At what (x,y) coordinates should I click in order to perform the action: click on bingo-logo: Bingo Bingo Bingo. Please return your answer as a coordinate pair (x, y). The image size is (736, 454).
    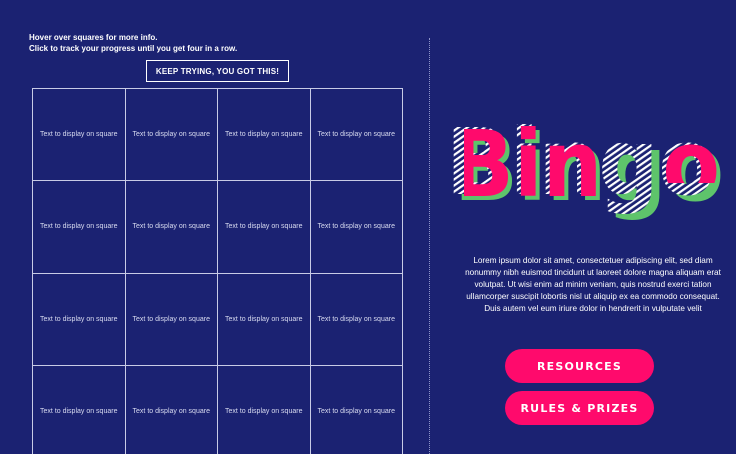
    Looking at the image, I should click on (585, 169).